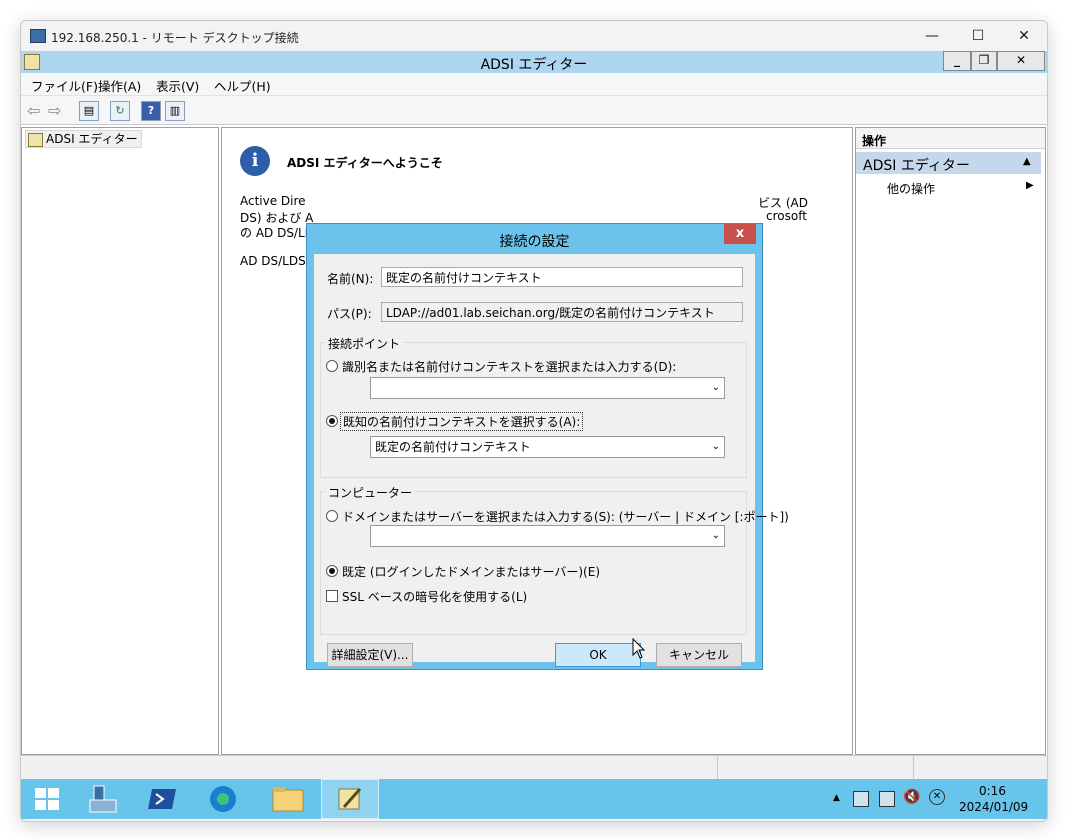  What do you see at coordinates (332, 421) in the screenshot?
I see `radio-well-known-context` at bounding box center [332, 421].